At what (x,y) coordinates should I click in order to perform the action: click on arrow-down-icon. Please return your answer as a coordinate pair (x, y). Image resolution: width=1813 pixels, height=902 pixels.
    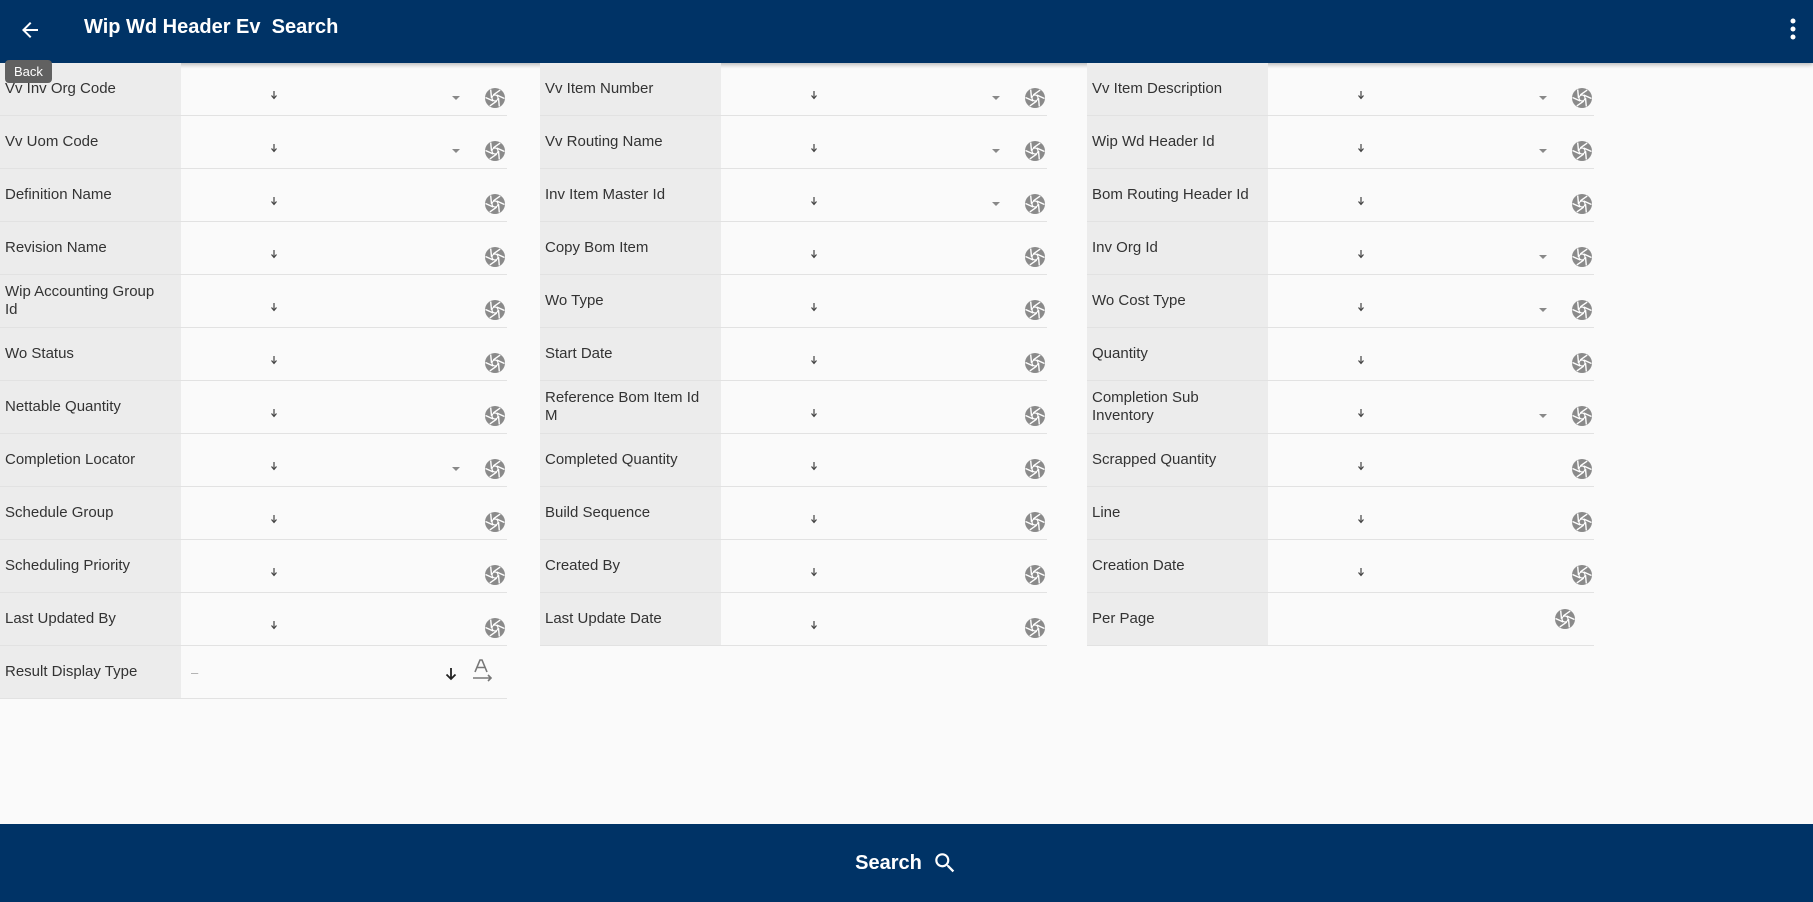
    Looking at the image, I should click on (451, 674).